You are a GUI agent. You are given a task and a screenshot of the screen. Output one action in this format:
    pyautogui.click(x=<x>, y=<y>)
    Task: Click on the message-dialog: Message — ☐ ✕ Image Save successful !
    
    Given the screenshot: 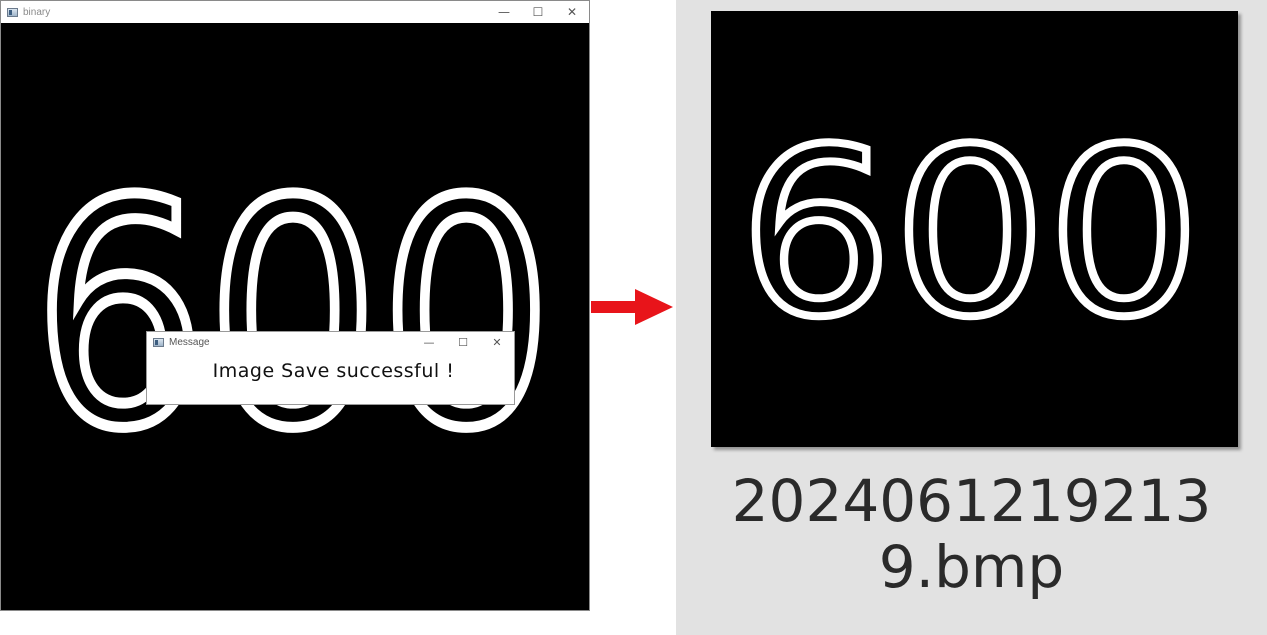 What is the action you would take?
    pyautogui.click(x=330, y=368)
    